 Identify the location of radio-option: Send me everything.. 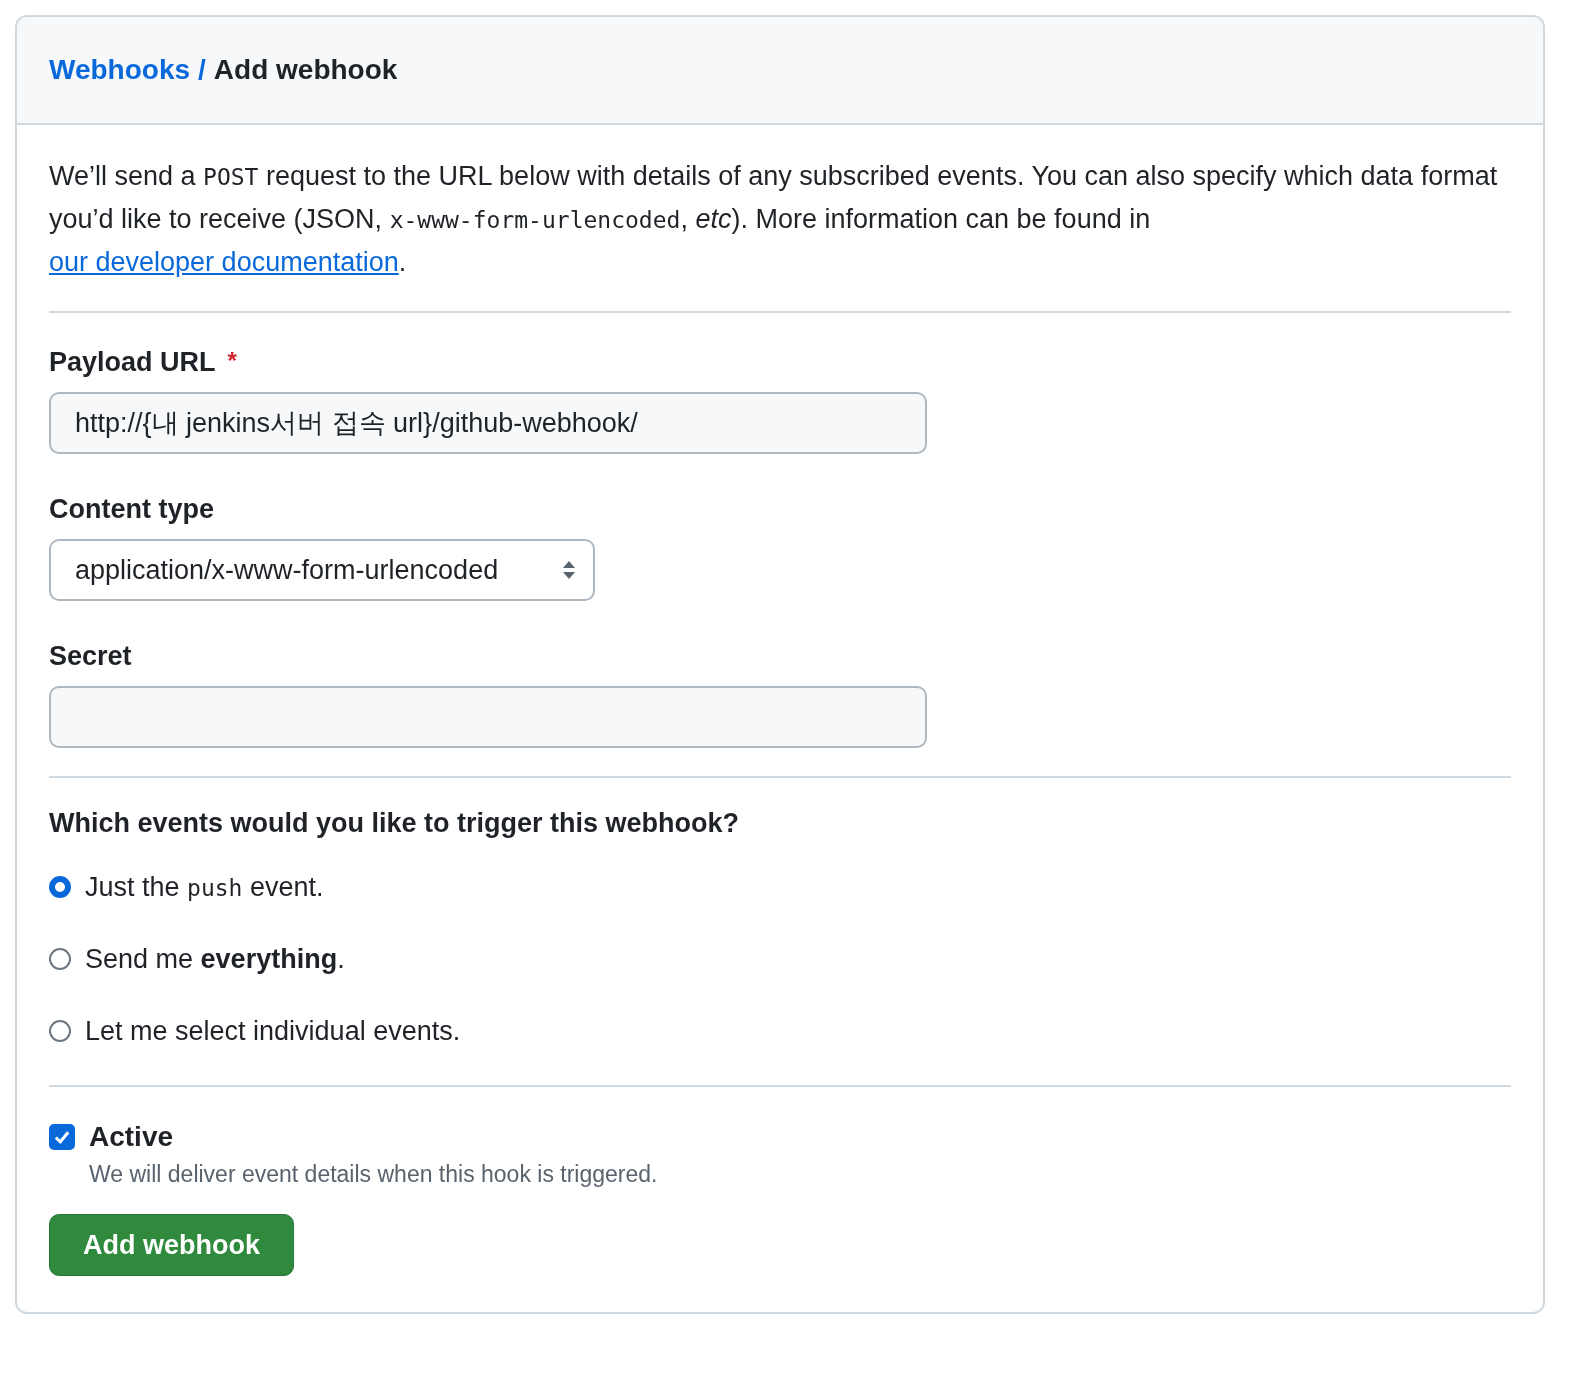
(197, 959).